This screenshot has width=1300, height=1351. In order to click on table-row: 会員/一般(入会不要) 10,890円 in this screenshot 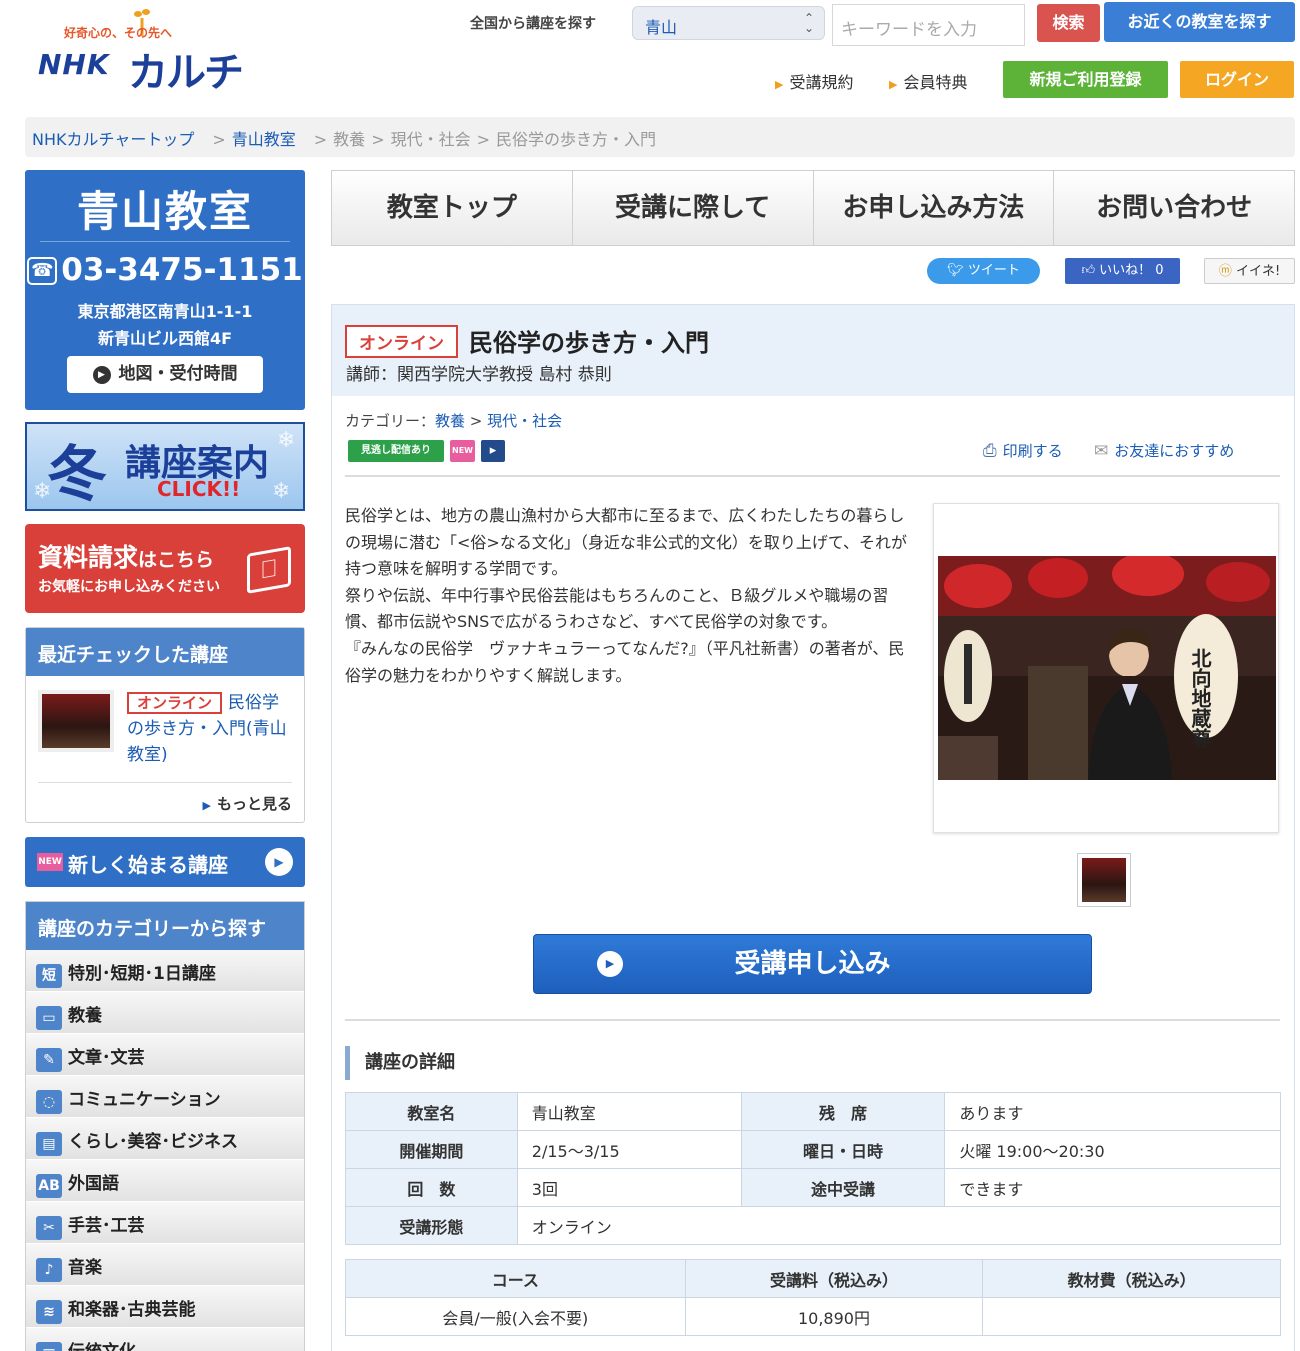, I will do `click(813, 1316)`.